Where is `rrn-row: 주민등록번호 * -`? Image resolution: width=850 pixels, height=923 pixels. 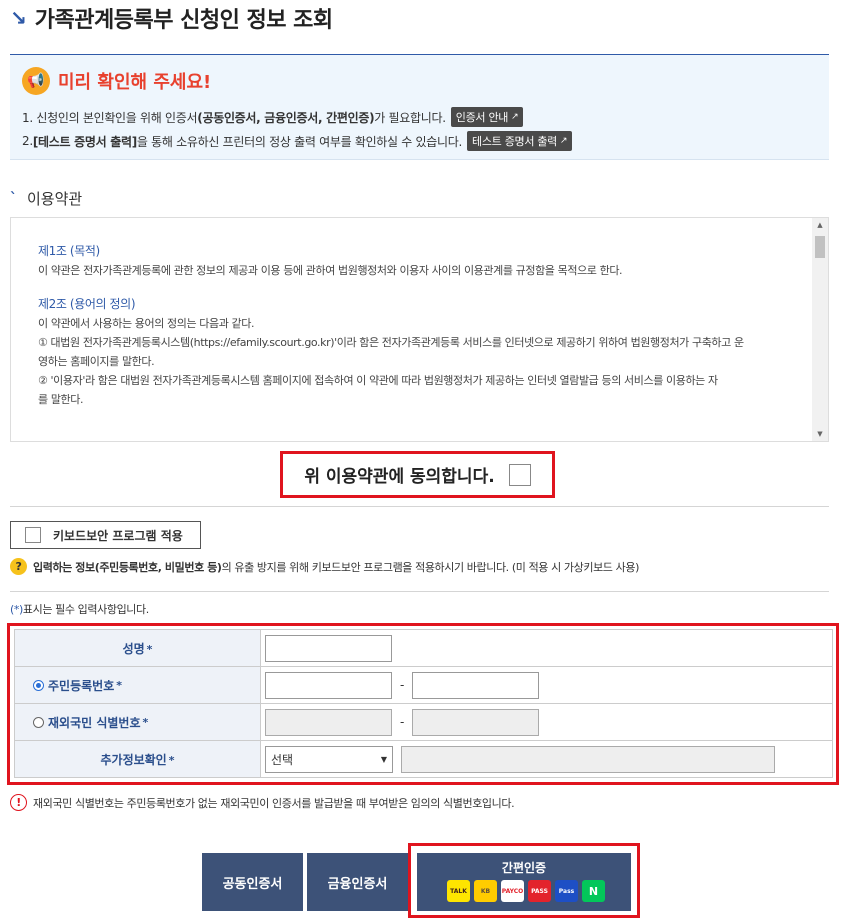
rrn-row: 주민등록번호 * - is located at coordinates (423, 685).